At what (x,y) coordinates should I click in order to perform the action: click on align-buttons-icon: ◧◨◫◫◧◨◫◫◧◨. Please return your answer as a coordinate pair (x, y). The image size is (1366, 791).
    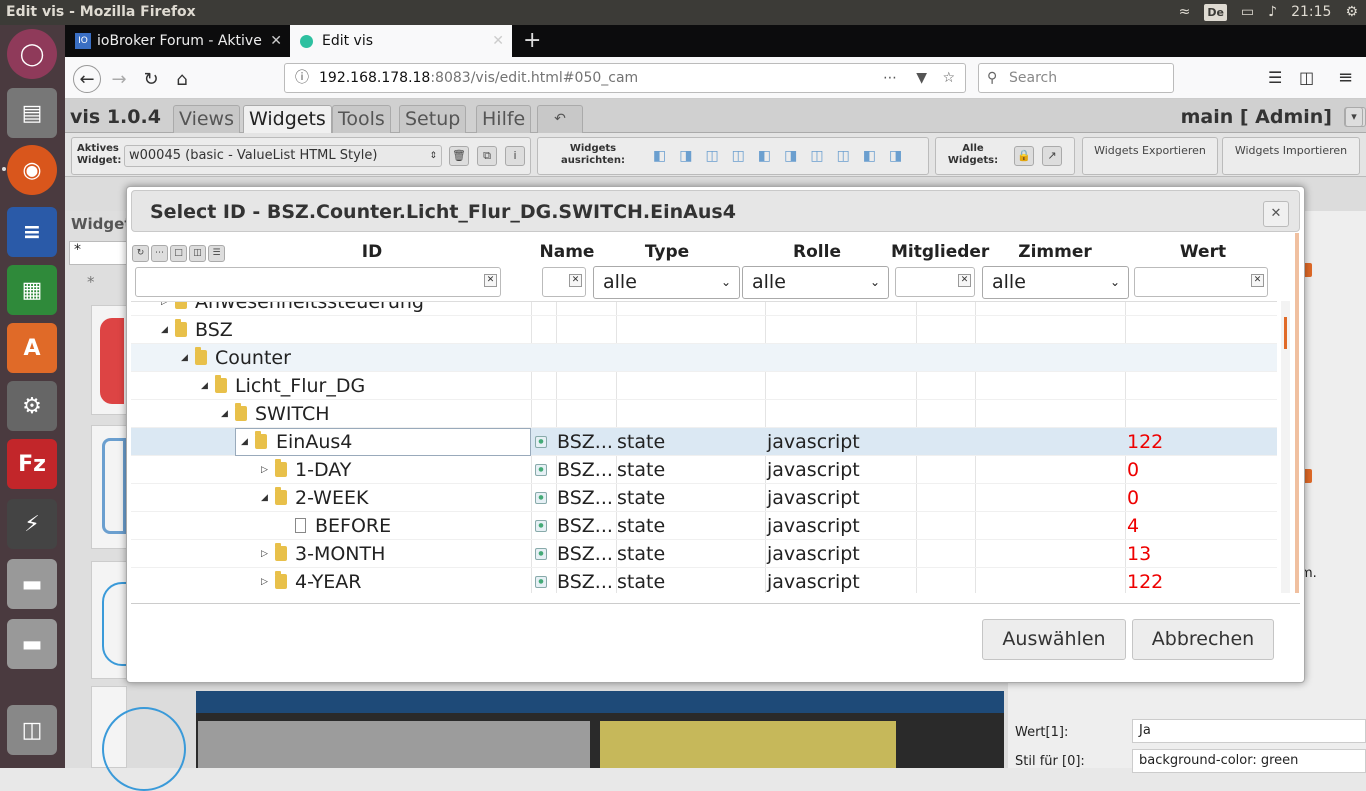
    Looking at the image, I should click on (784, 156).